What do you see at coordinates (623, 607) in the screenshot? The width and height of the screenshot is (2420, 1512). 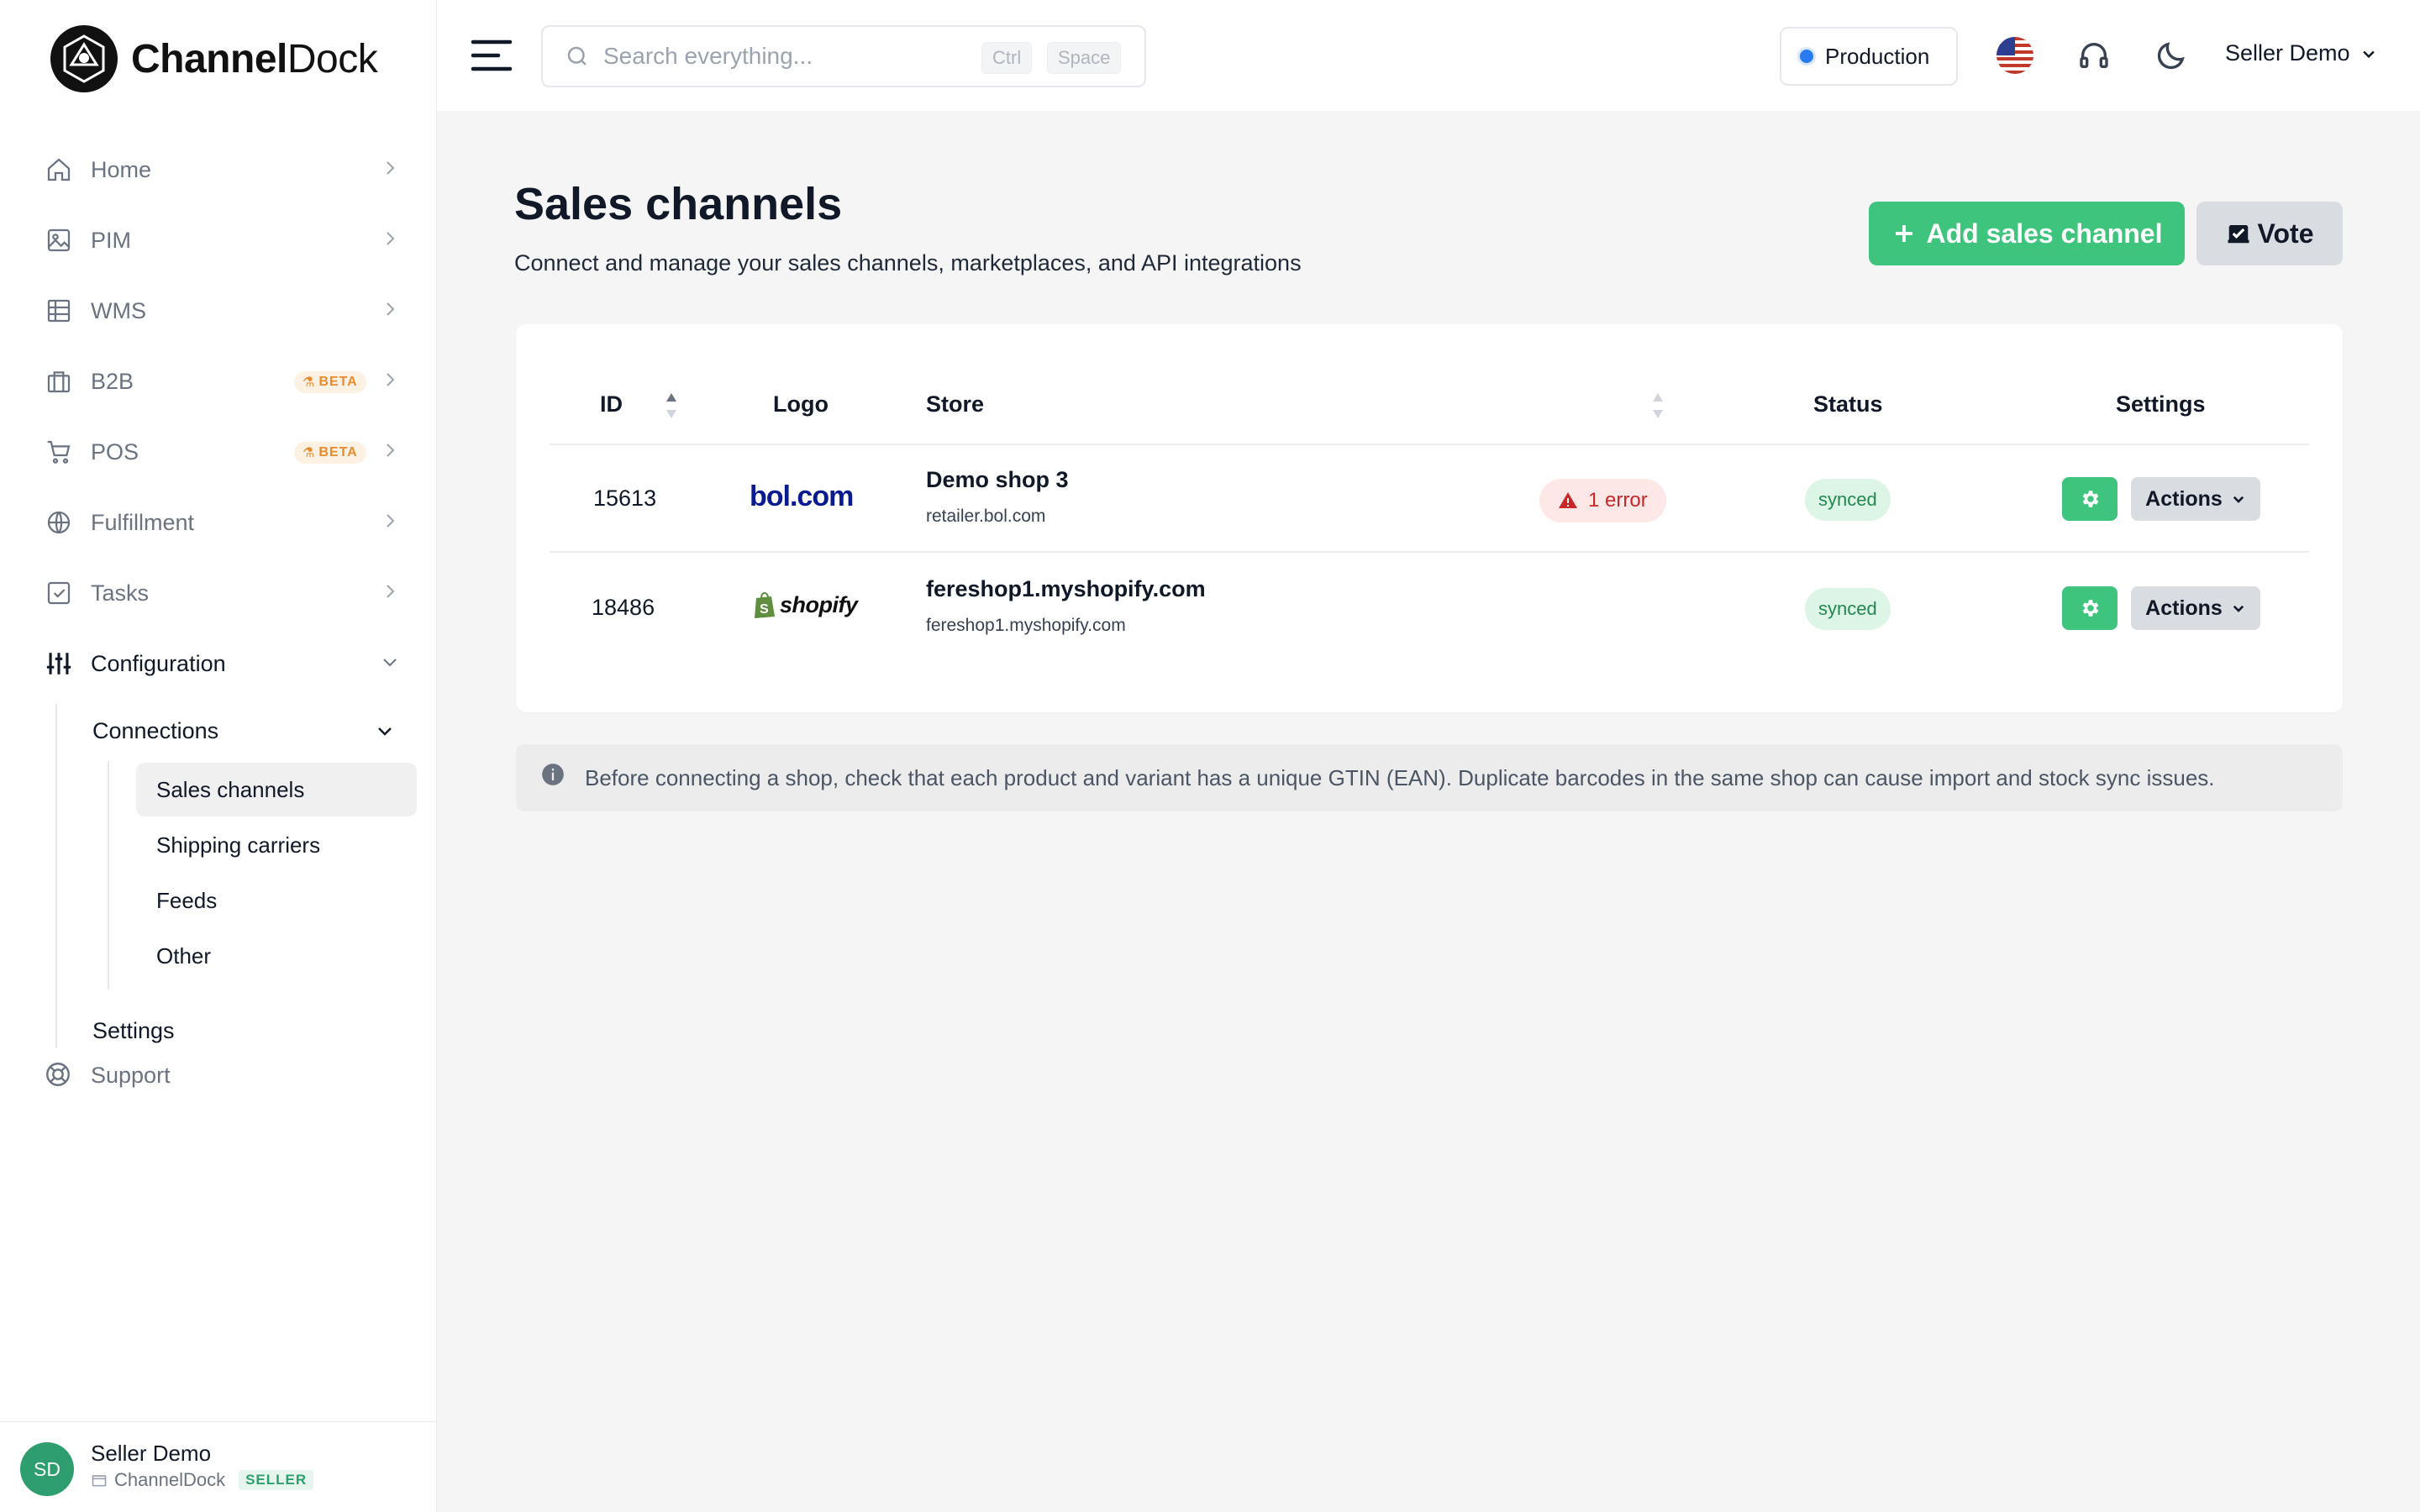 I see `channel-id: 18486` at bounding box center [623, 607].